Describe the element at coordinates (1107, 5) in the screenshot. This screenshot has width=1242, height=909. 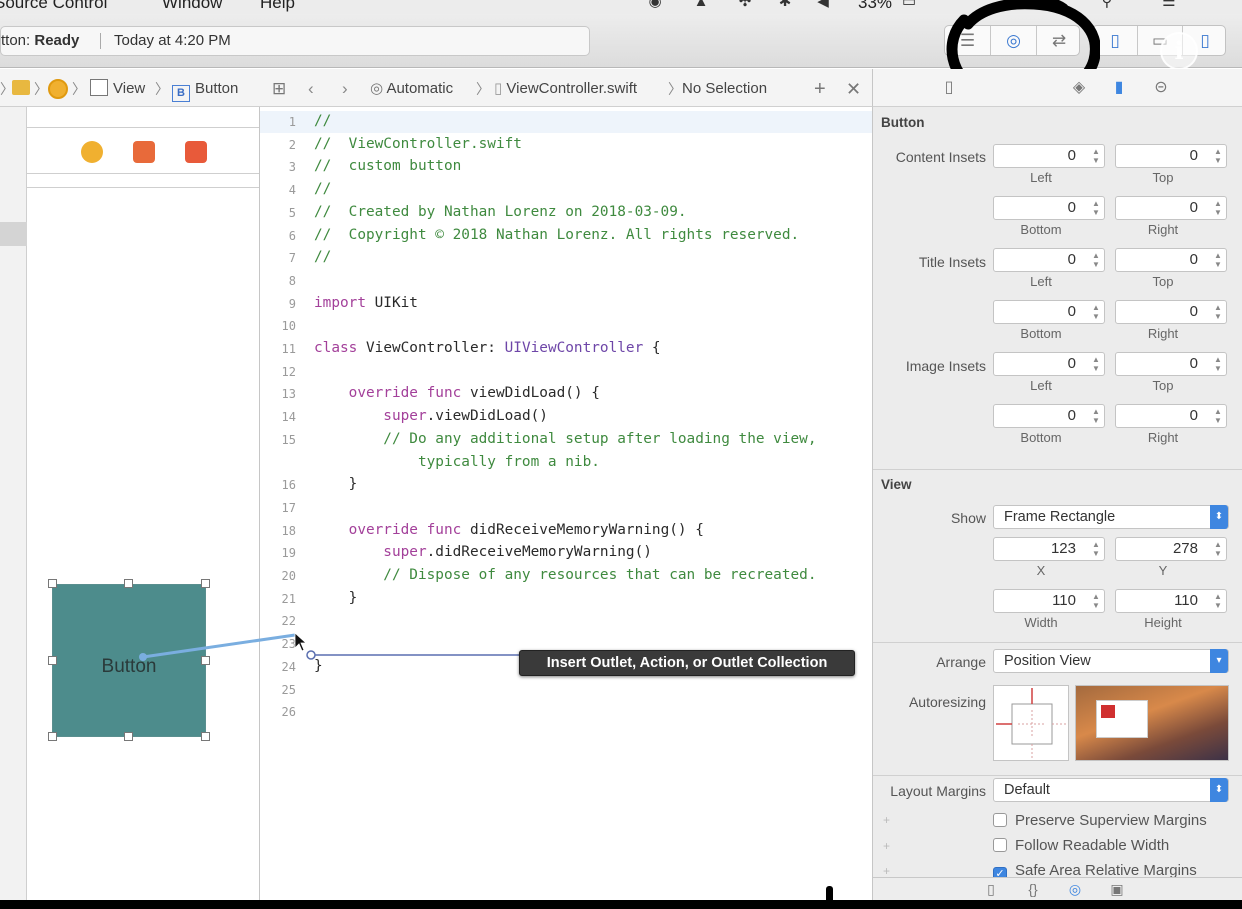
I see `spotlight-icon: ⚲` at that location.